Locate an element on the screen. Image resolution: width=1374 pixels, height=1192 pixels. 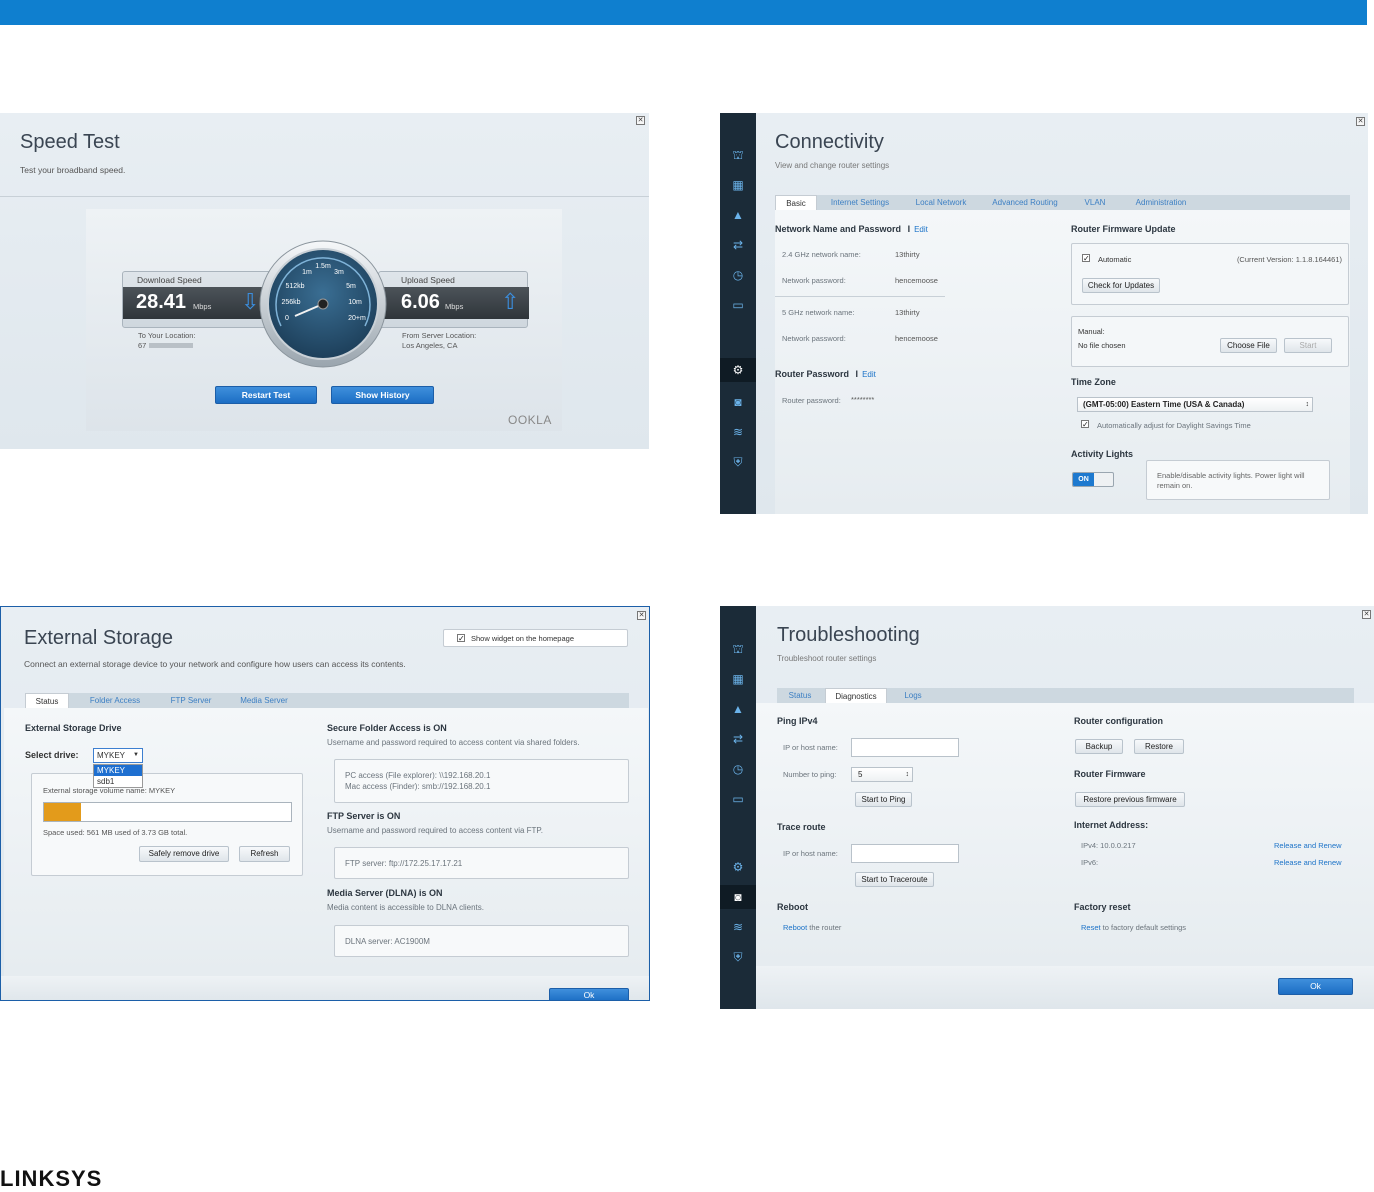
upload-label: Upload Speed is located at coordinates (428, 280).